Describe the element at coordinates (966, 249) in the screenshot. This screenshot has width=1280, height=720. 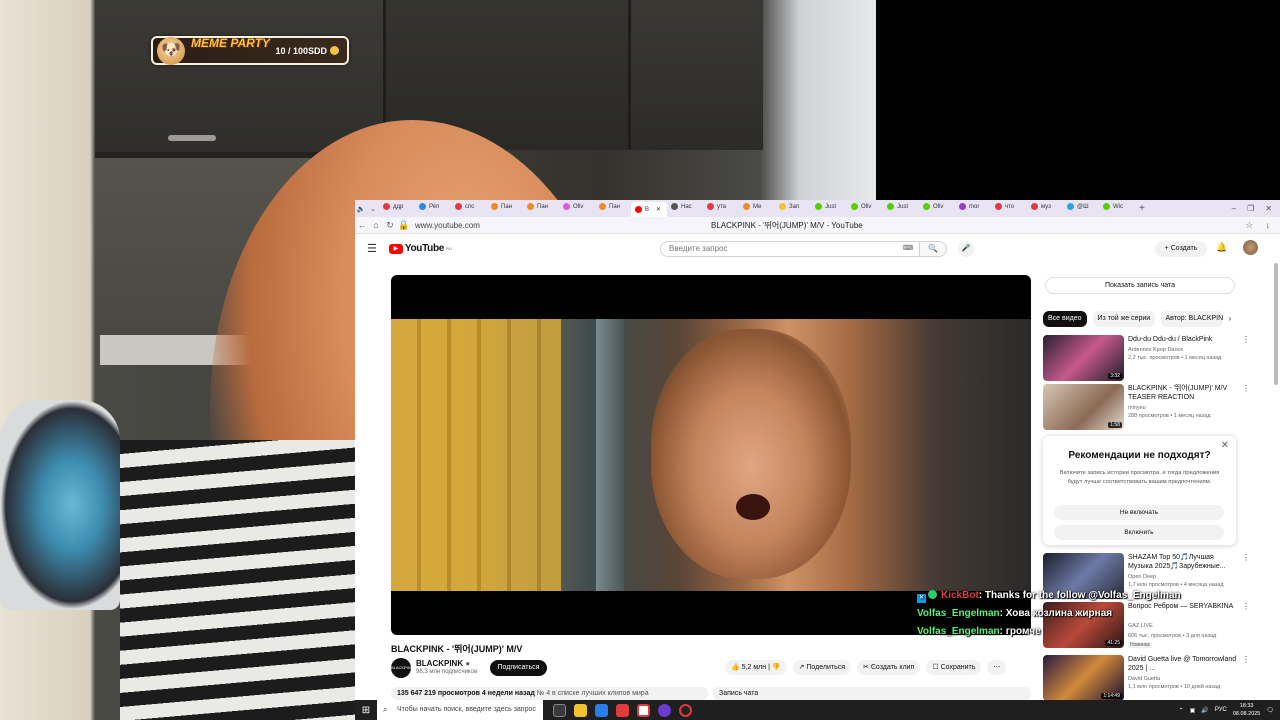
I see `voice-search-icon: 🎤` at that location.